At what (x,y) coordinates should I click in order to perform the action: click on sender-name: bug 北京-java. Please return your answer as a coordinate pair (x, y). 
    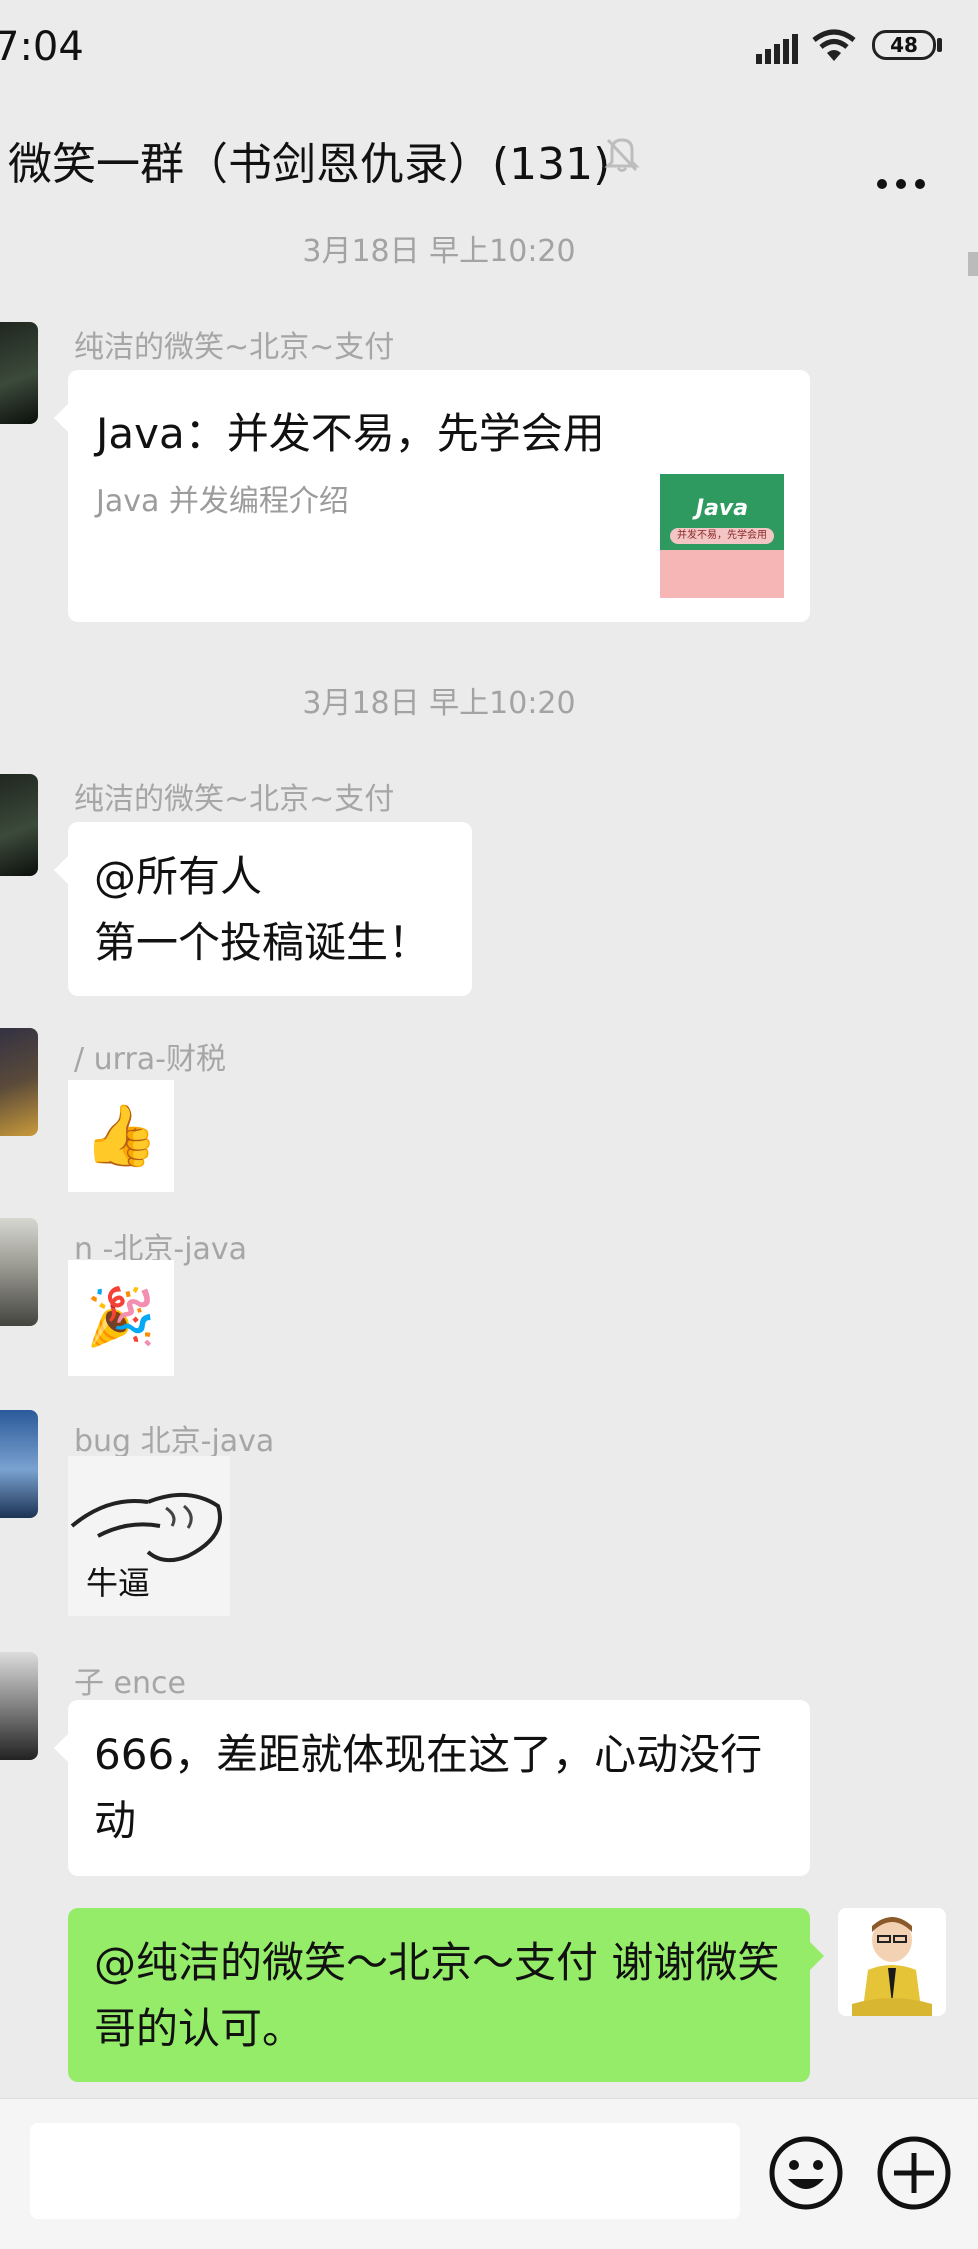
    Looking at the image, I should click on (174, 1441).